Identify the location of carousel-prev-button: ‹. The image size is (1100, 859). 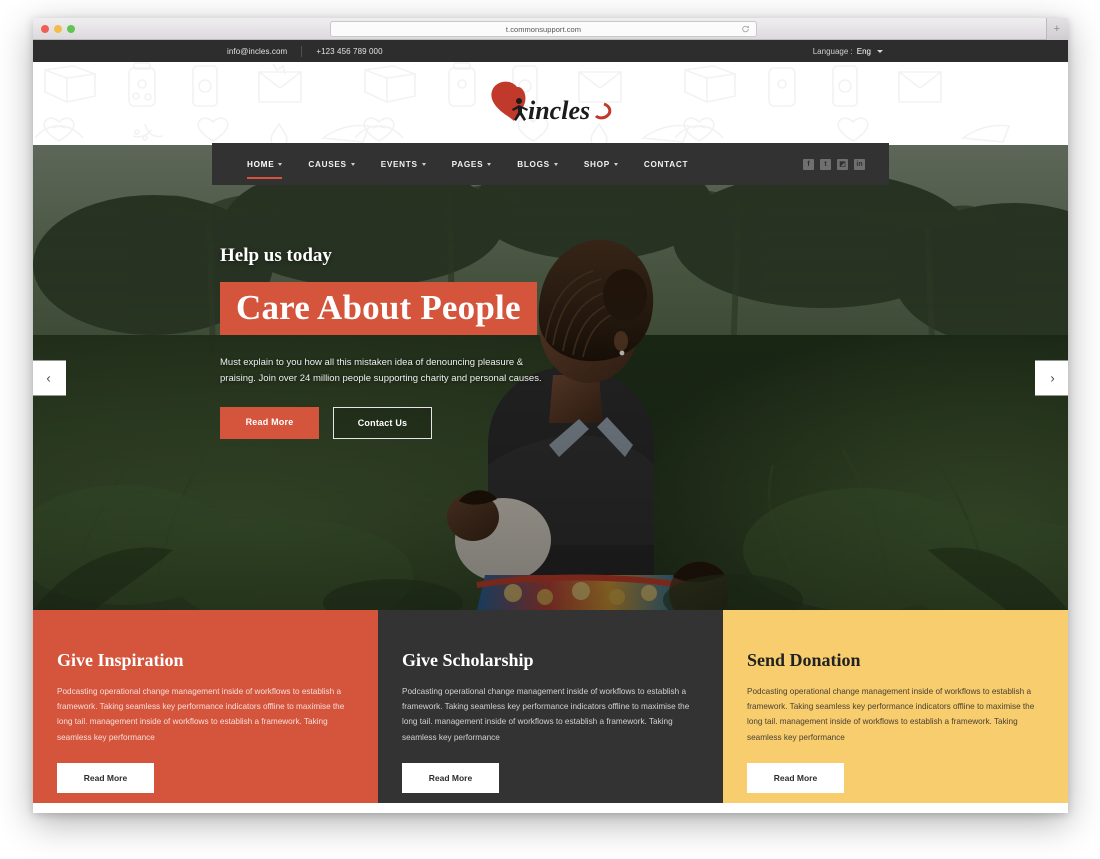
(49, 377).